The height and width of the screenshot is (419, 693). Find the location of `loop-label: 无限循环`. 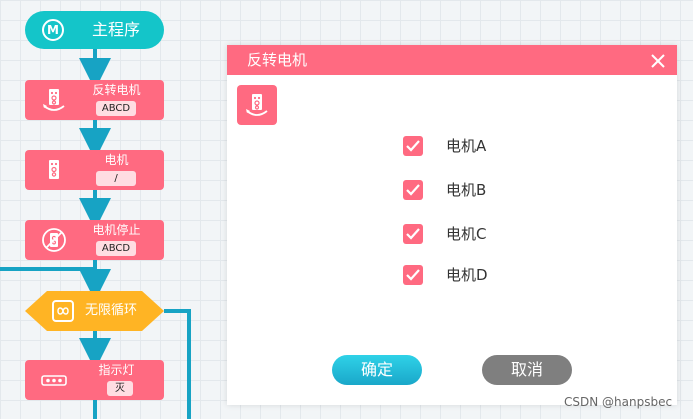

loop-label: 无限循环 is located at coordinates (111, 310).